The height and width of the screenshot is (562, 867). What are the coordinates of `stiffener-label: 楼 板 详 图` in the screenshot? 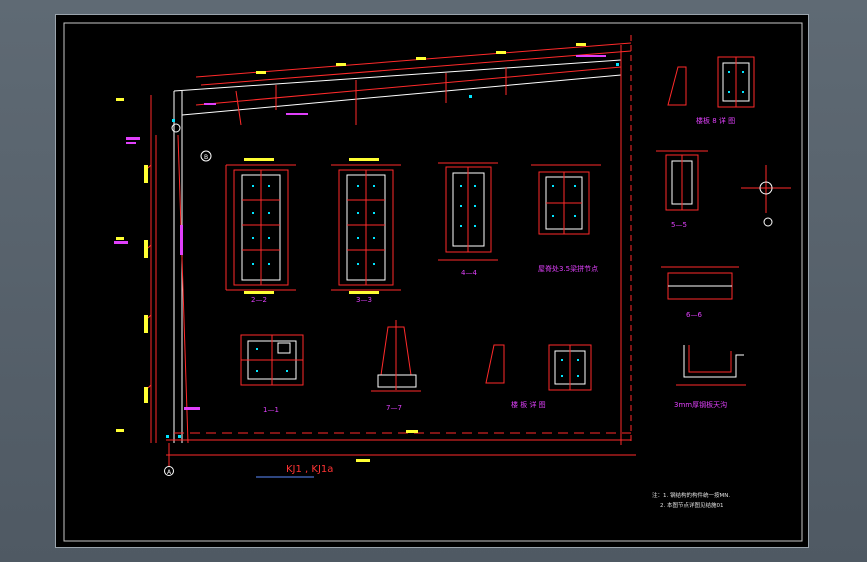 It's located at (528, 404).